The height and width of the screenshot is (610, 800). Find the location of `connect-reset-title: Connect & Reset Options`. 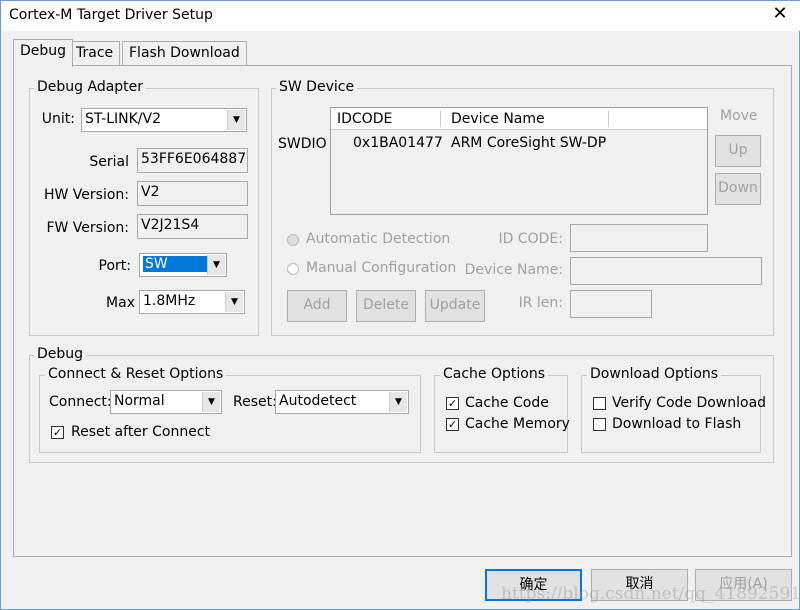

connect-reset-title: Connect & Reset Options is located at coordinates (136, 374).